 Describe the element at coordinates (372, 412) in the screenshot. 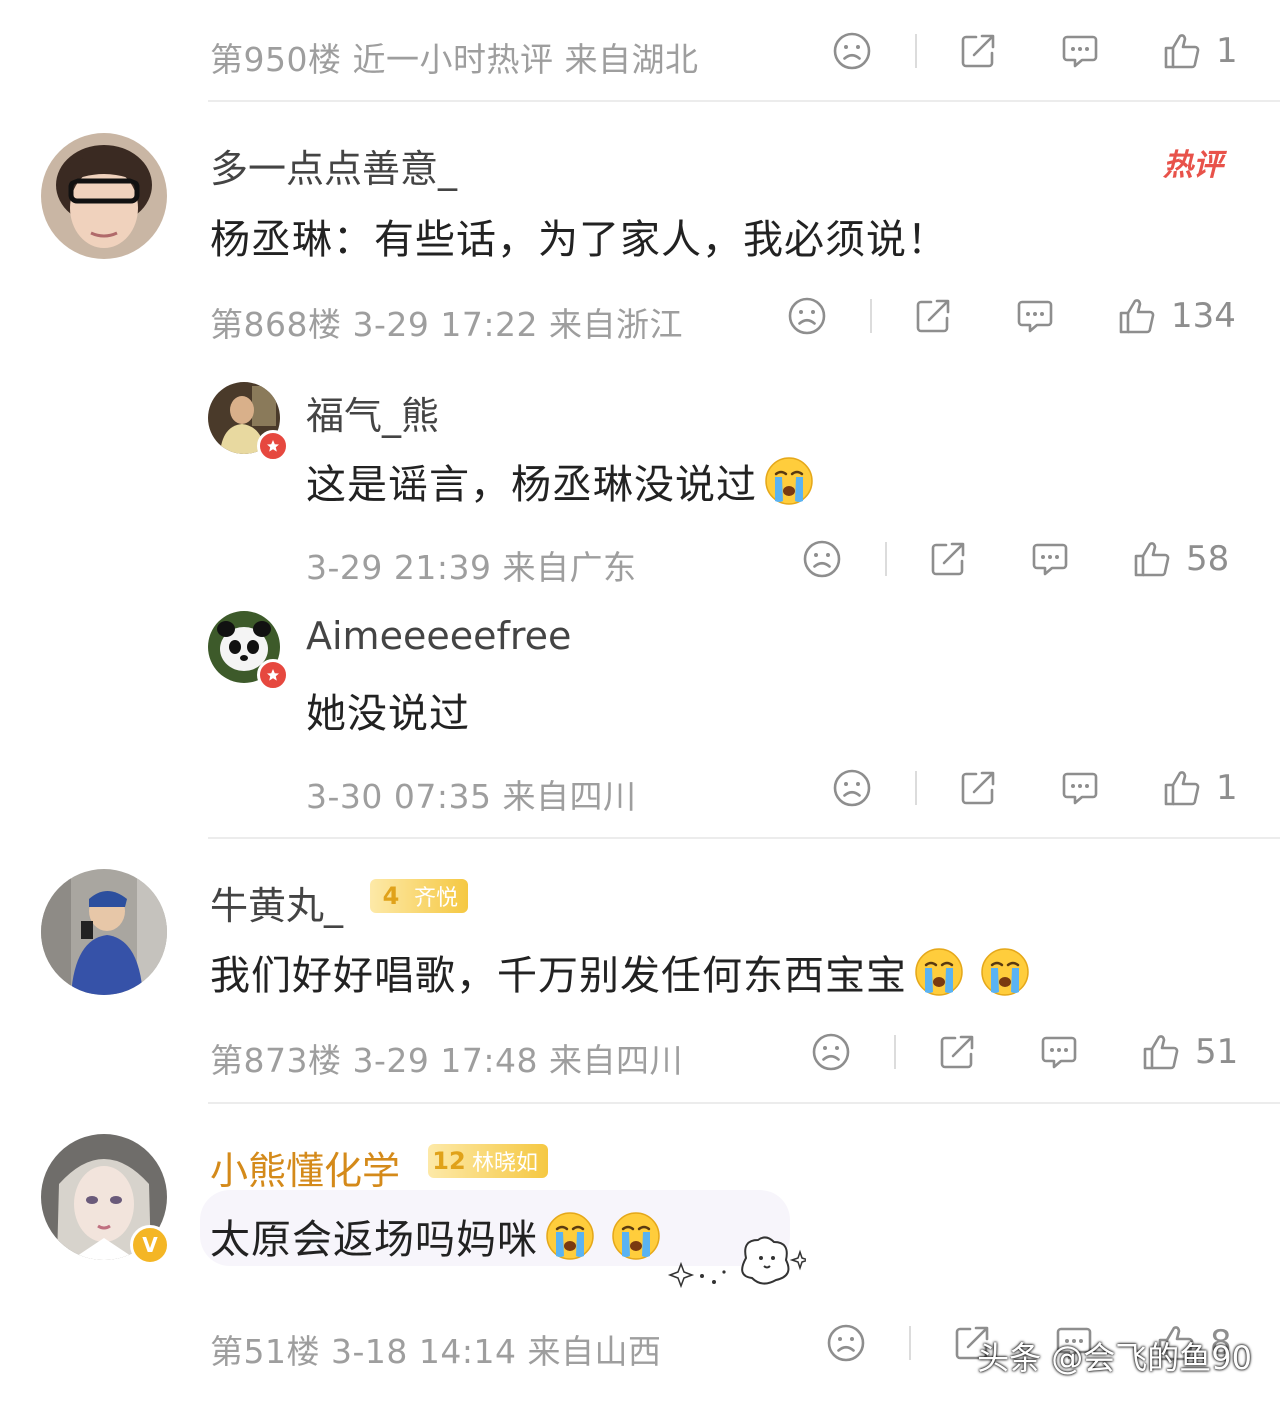

I see `username: 福气_熊` at that location.